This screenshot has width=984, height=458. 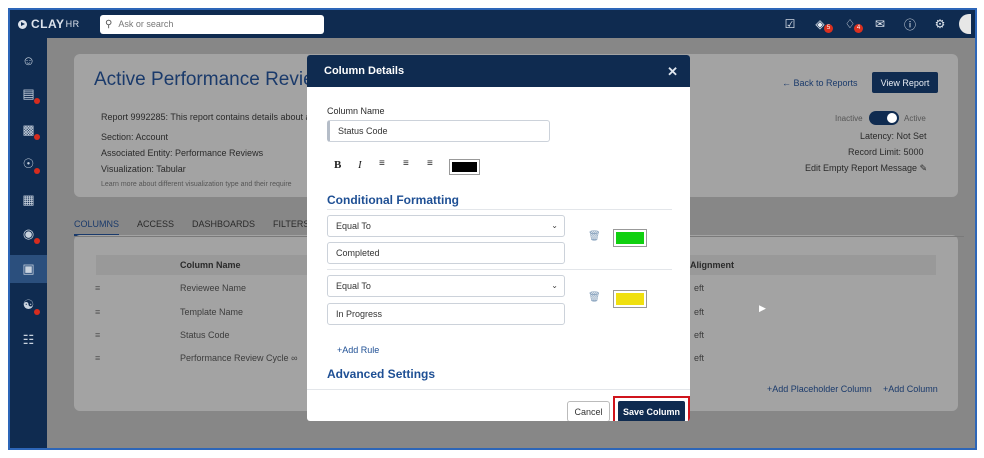 What do you see at coordinates (291, 226) in the screenshot?
I see `tab-filters: FILTERS` at bounding box center [291, 226].